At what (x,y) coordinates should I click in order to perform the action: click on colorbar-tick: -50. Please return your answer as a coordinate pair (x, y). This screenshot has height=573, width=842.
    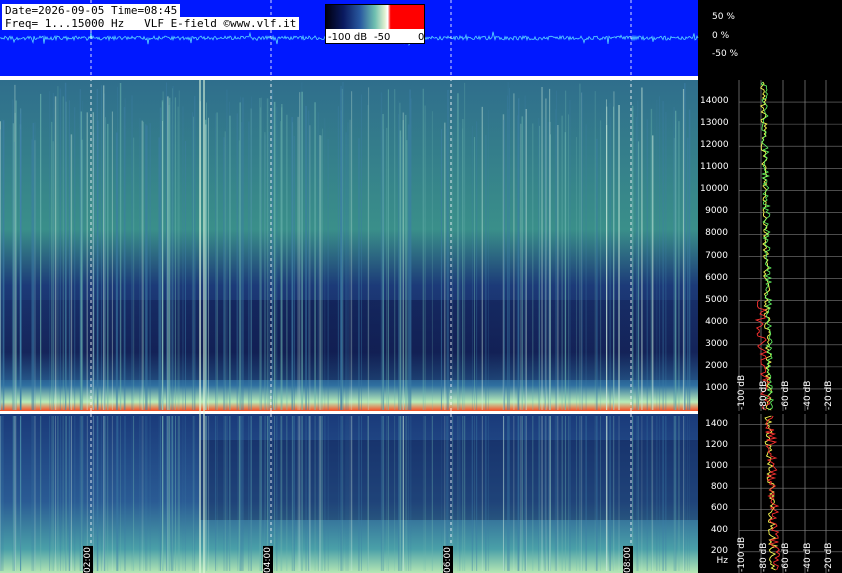
    Looking at the image, I should click on (382, 37).